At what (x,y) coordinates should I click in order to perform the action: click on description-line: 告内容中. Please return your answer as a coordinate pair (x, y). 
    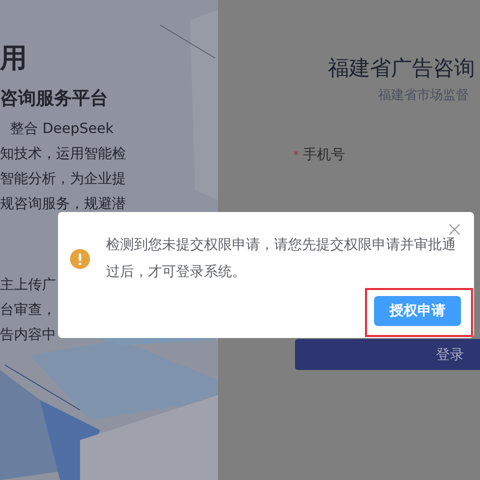
    Looking at the image, I should click on (28, 335).